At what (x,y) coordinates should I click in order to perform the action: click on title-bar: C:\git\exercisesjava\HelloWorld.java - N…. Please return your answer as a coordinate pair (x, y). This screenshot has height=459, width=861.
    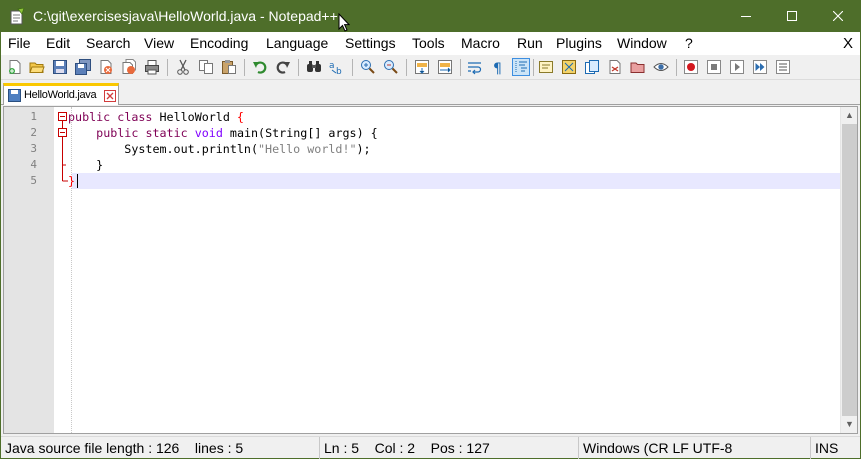
    Looking at the image, I should click on (430, 16).